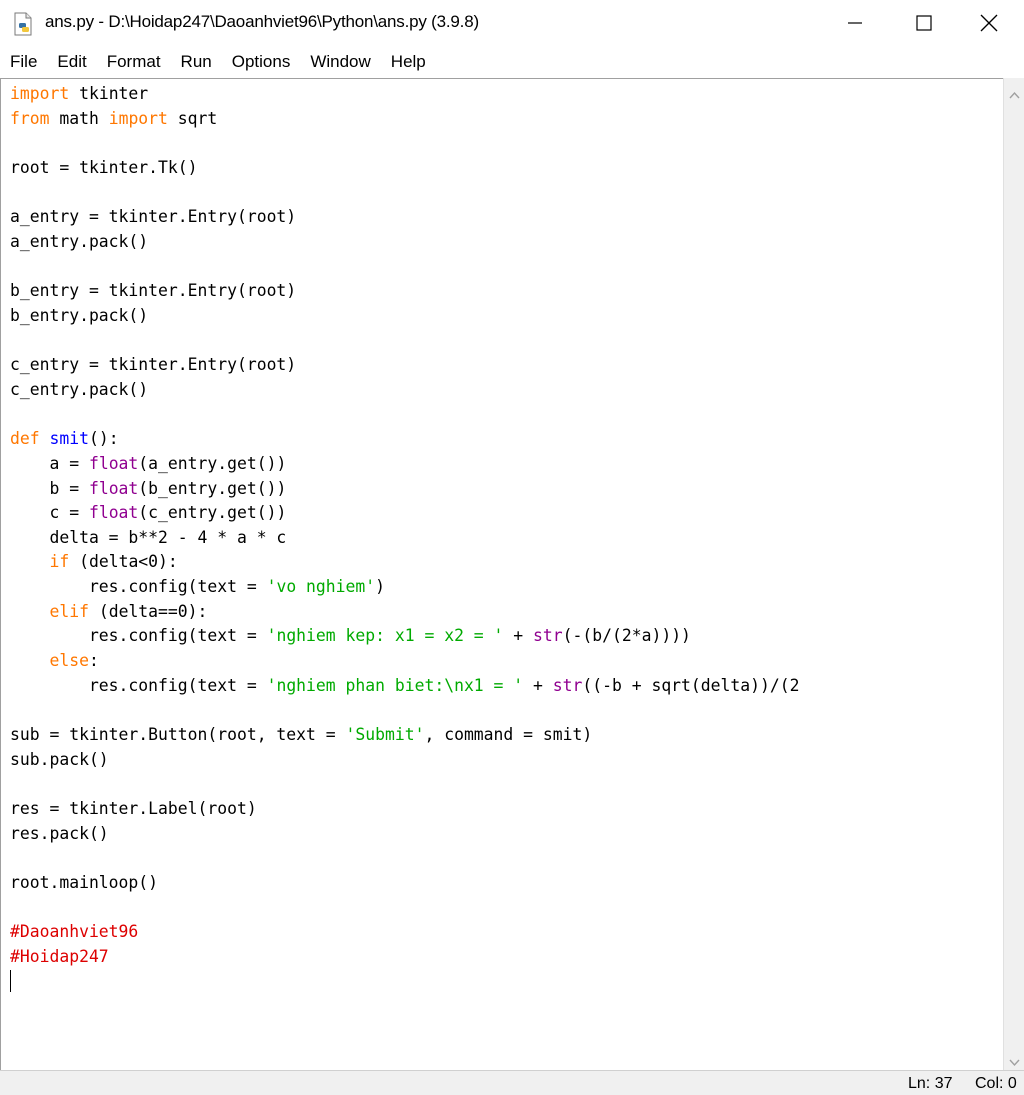  What do you see at coordinates (59, 562) in the screenshot?
I see `code-token: if` at bounding box center [59, 562].